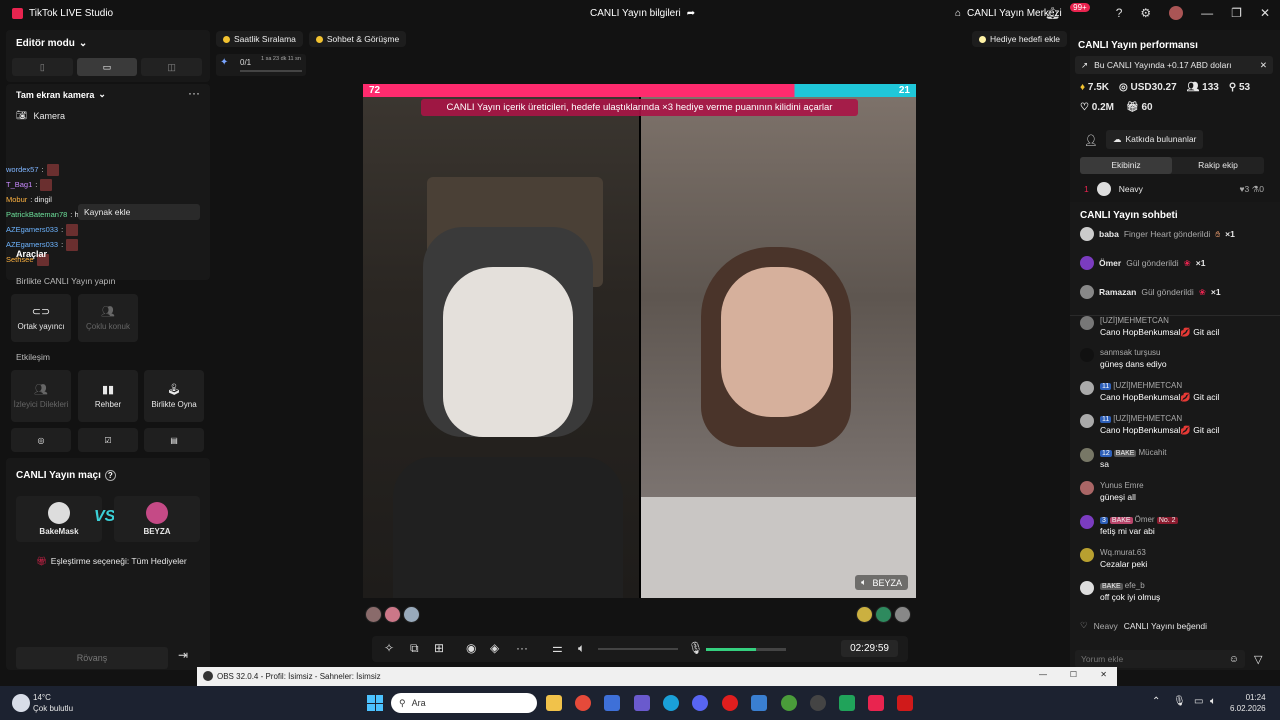 Image resolution: width=1280 pixels, height=720 pixels. I want to click on fullscreen-camera-dropdown: Tam ekran kamera ⌄, so click(61, 94).